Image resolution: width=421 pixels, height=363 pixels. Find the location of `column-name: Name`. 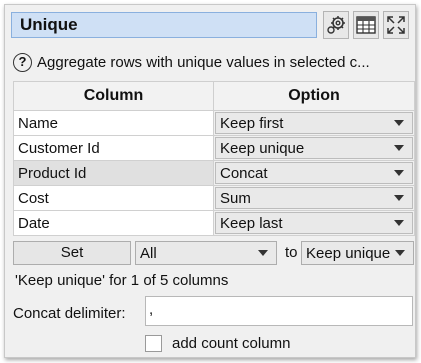

column-name: Name is located at coordinates (113, 123).